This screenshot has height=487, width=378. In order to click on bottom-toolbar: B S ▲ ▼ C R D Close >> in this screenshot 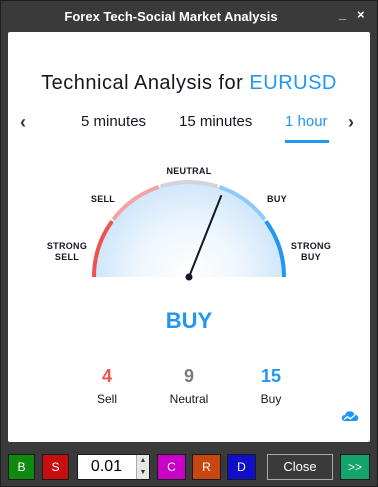, I will do `click(189, 468)`.